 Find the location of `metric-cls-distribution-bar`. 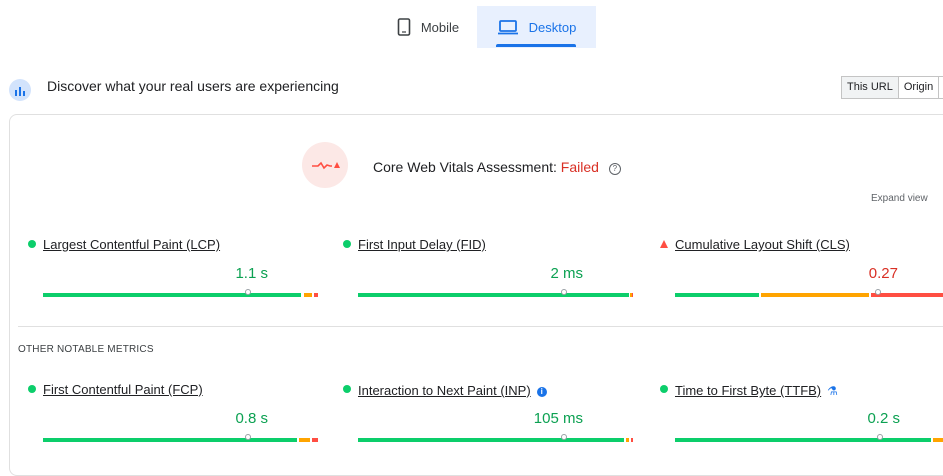

metric-cls-distribution-bar is located at coordinates (809, 295).